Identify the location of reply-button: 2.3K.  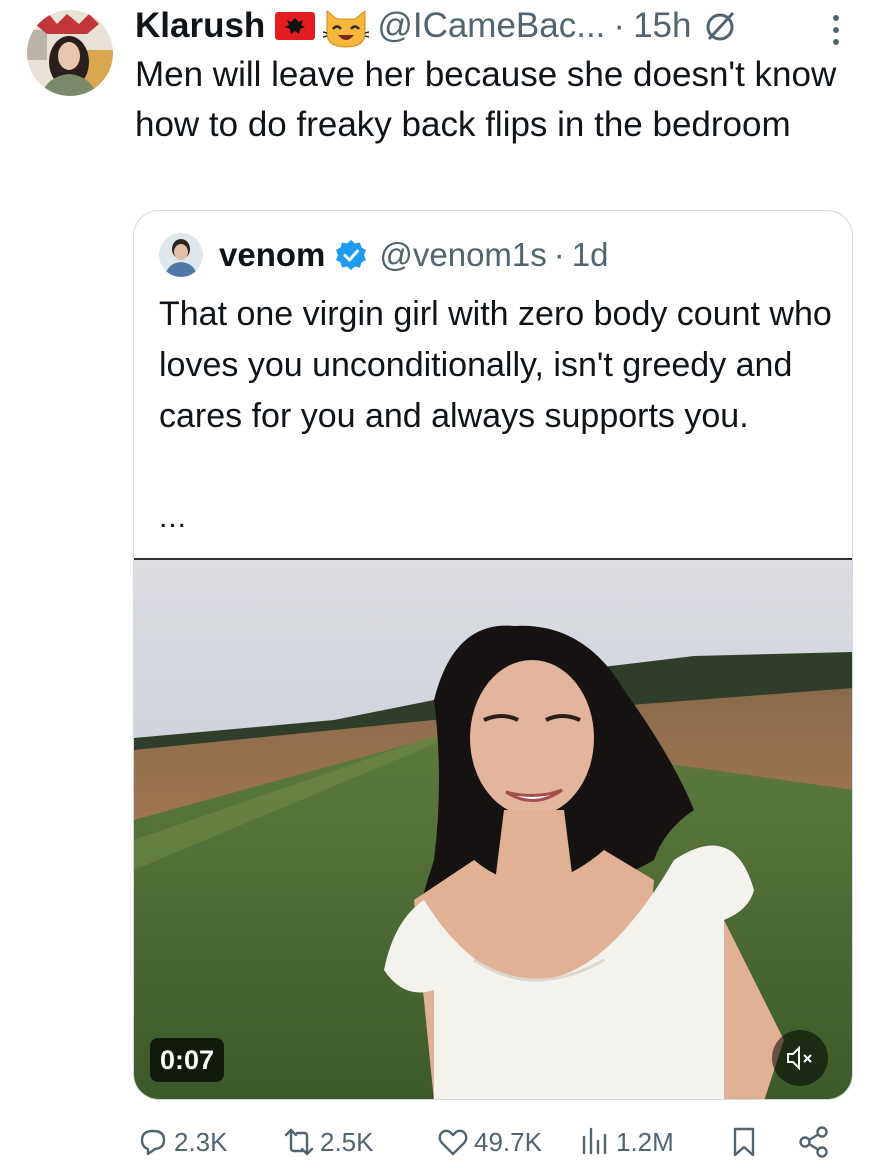
(182, 1142).